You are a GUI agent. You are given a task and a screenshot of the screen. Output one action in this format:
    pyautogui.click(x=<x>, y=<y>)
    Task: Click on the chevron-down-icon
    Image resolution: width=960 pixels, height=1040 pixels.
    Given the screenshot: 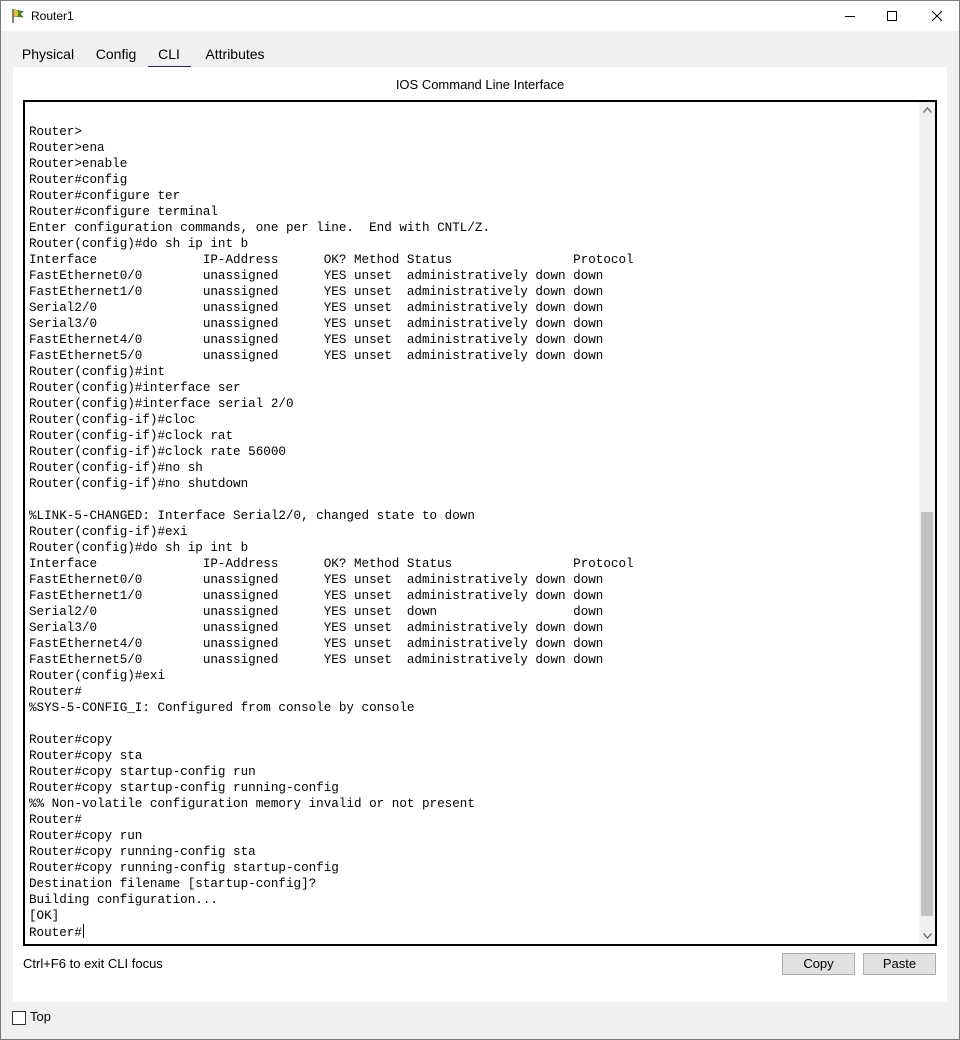 What is the action you would take?
    pyautogui.click(x=927, y=936)
    